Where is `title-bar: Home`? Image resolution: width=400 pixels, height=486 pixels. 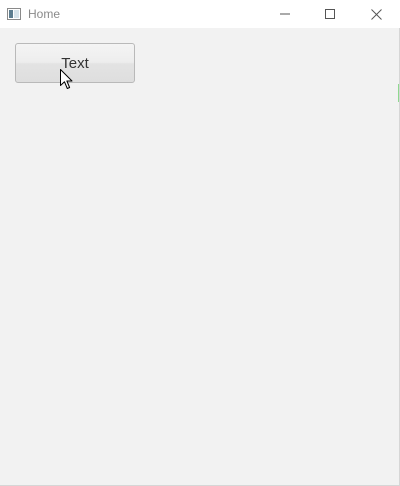 title-bar: Home is located at coordinates (200, 14).